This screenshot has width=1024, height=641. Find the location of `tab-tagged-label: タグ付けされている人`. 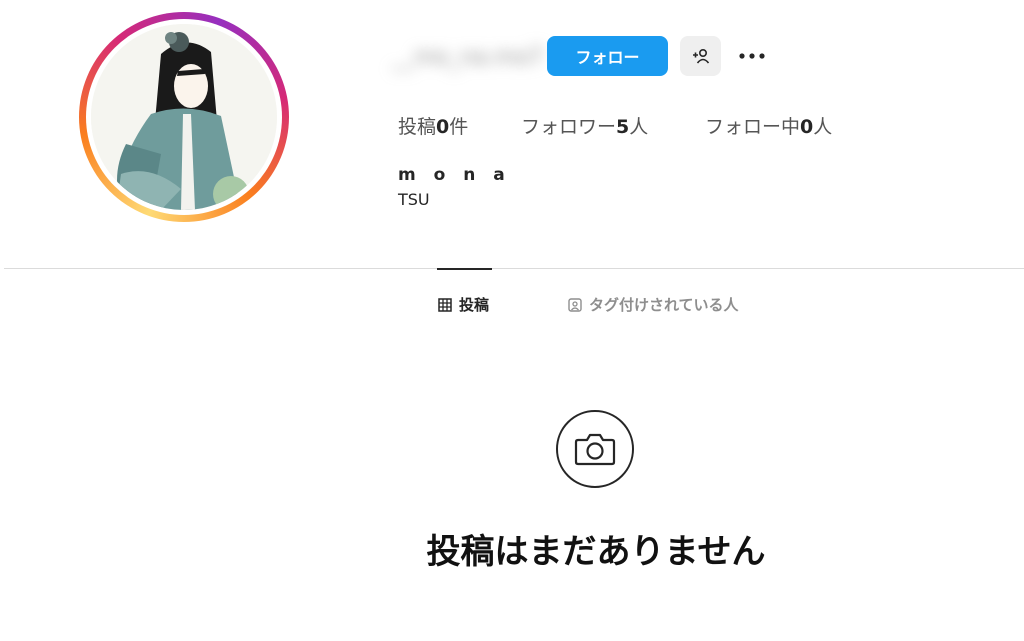

tab-tagged-label: タグ付けされている人 is located at coordinates (664, 305).